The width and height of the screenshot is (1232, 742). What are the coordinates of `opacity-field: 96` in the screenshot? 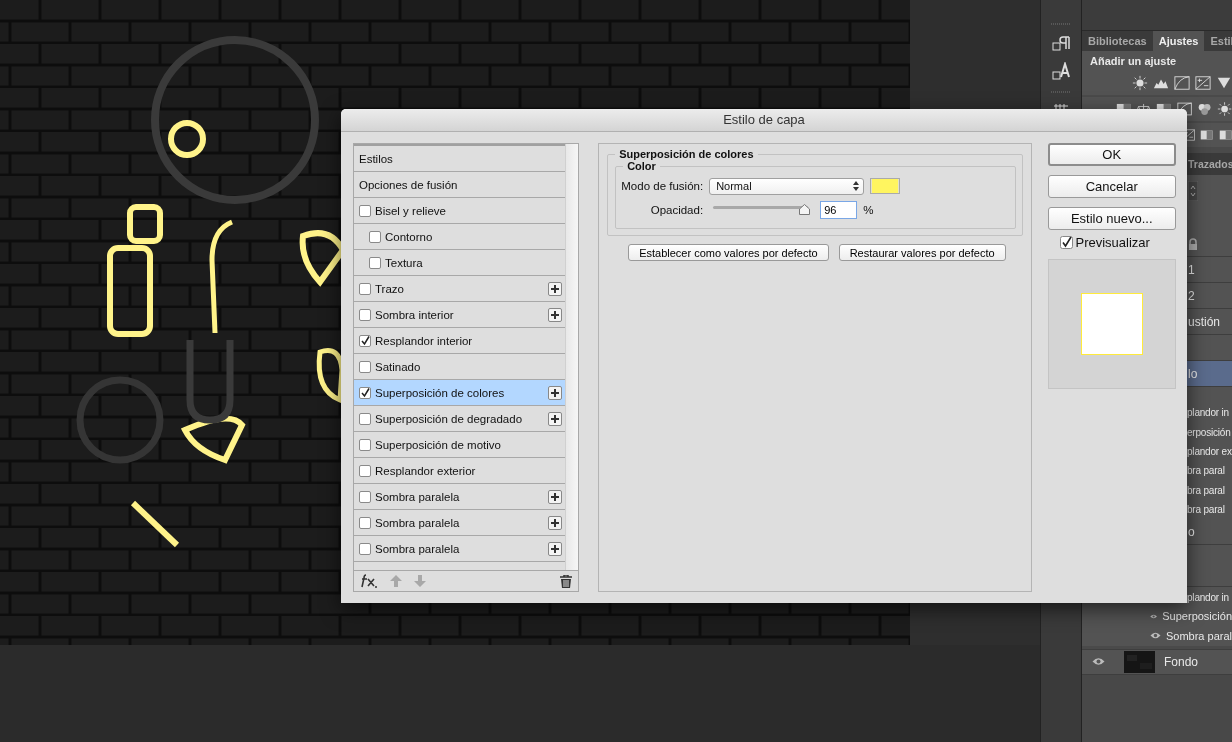 It's located at (839, 210).